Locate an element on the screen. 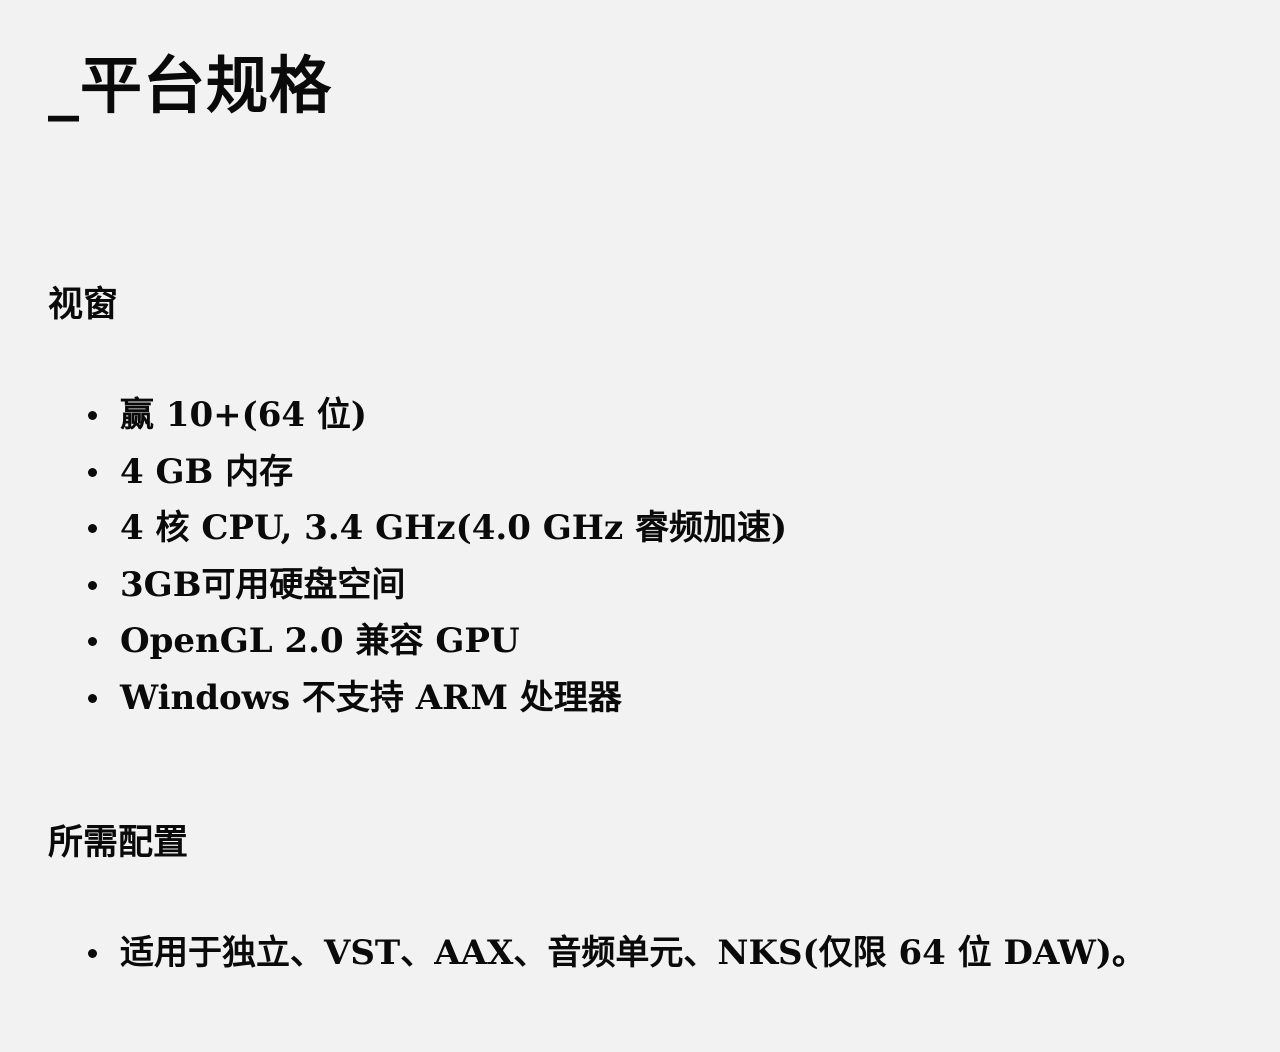  list-item-text: 4 GB 内存 is located at coordinates (207, 471).